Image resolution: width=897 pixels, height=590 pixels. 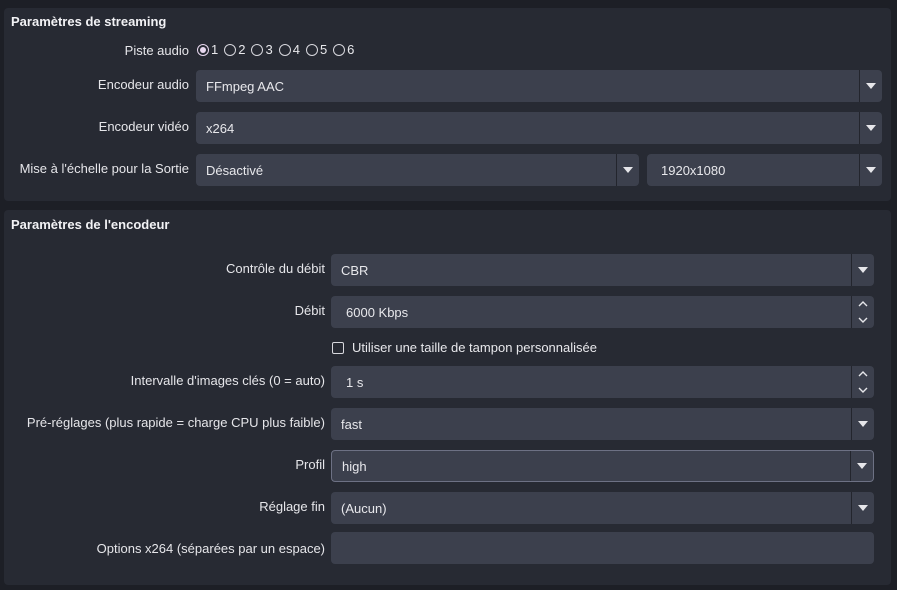 I want to click on audio-encoder-select: FFmpeg AAC, so click(x=539, y=86).